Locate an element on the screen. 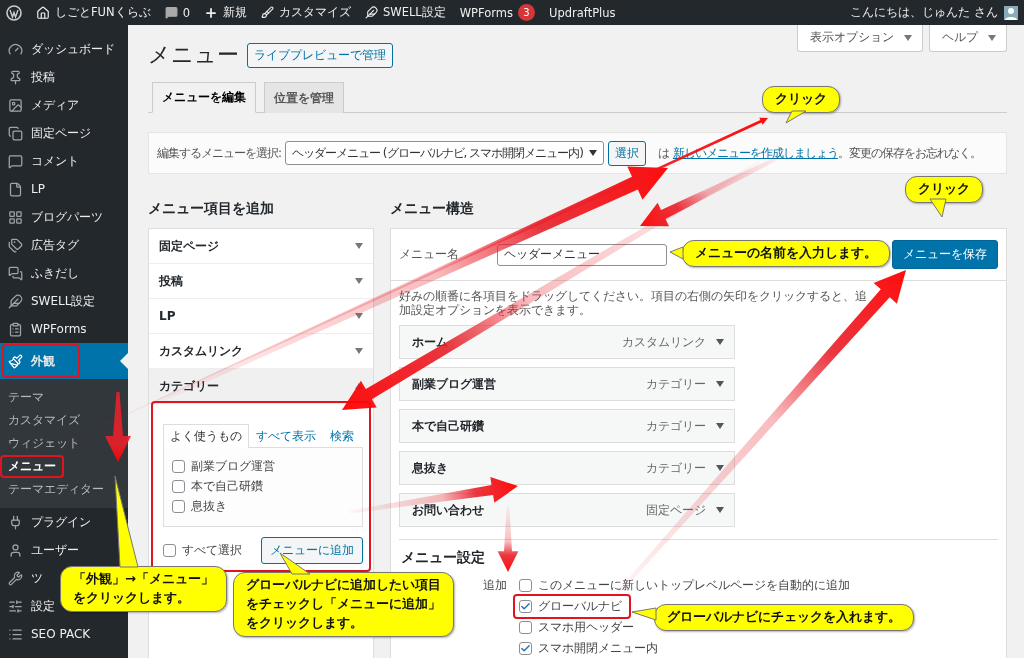 Image resolution: width=1024 pixels, height=658 pixels. sidebar-item: SWELL設定 is located at coordinates (51, 301).